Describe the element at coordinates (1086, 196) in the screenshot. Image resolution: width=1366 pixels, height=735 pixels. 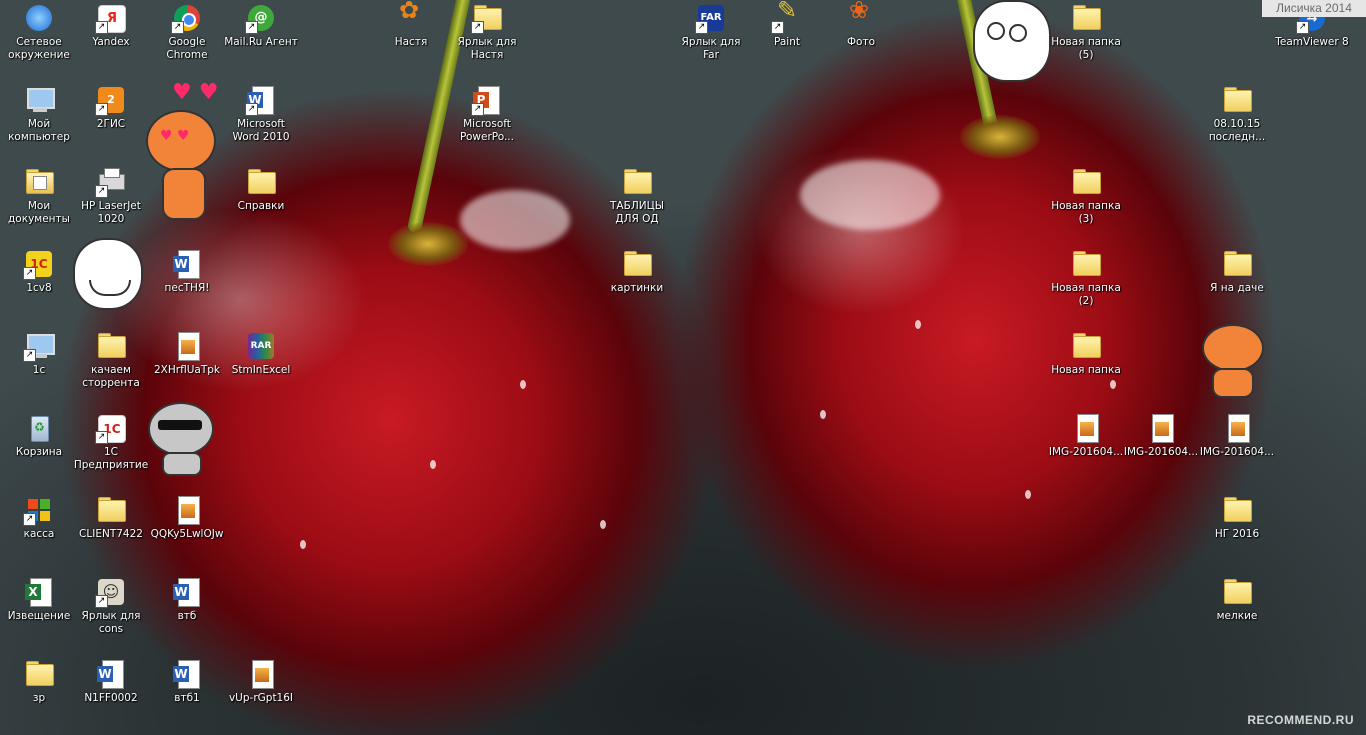
I see `desktop-icon-new-folder-3: Новая папка (3)` at that location.